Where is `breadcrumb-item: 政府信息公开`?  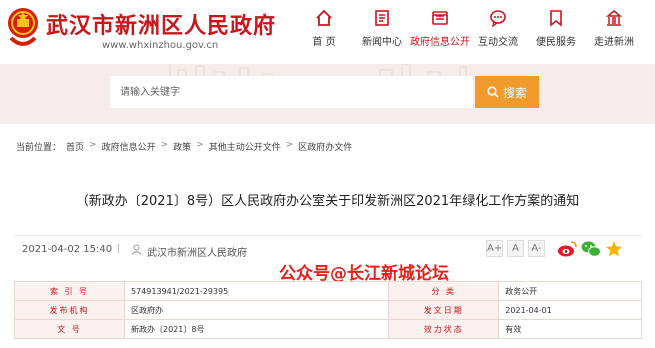
breadcrumb-item: 政府信息公开 is located at coordinates (129, 146).